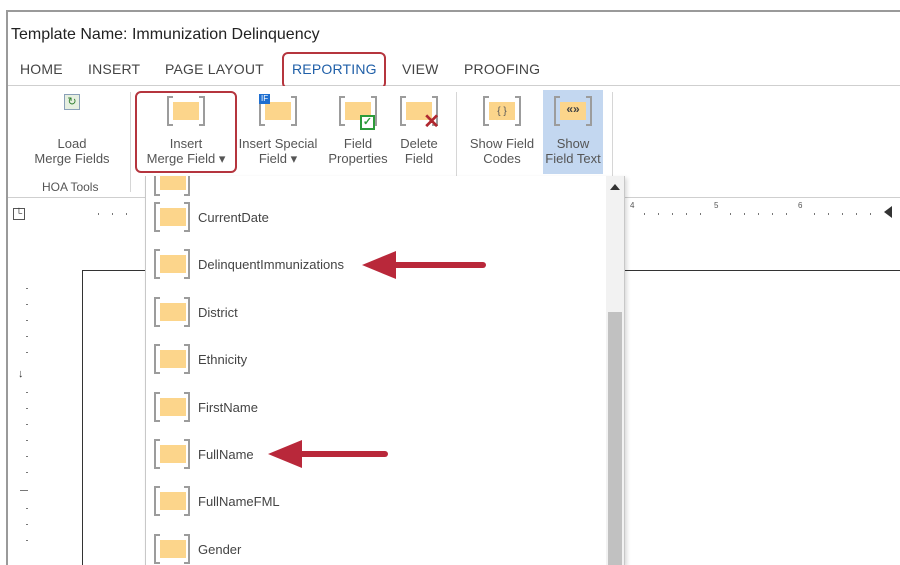  Describe the element at coordinates (358, 113) in the screenshot. I see `field-properties-icon: ✓` at that location.